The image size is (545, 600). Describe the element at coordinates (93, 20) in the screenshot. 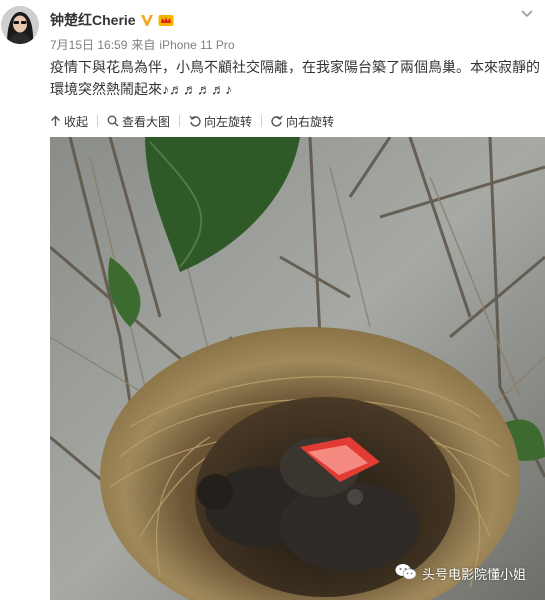

I see `username: 钟楚红Cherie` at that location.